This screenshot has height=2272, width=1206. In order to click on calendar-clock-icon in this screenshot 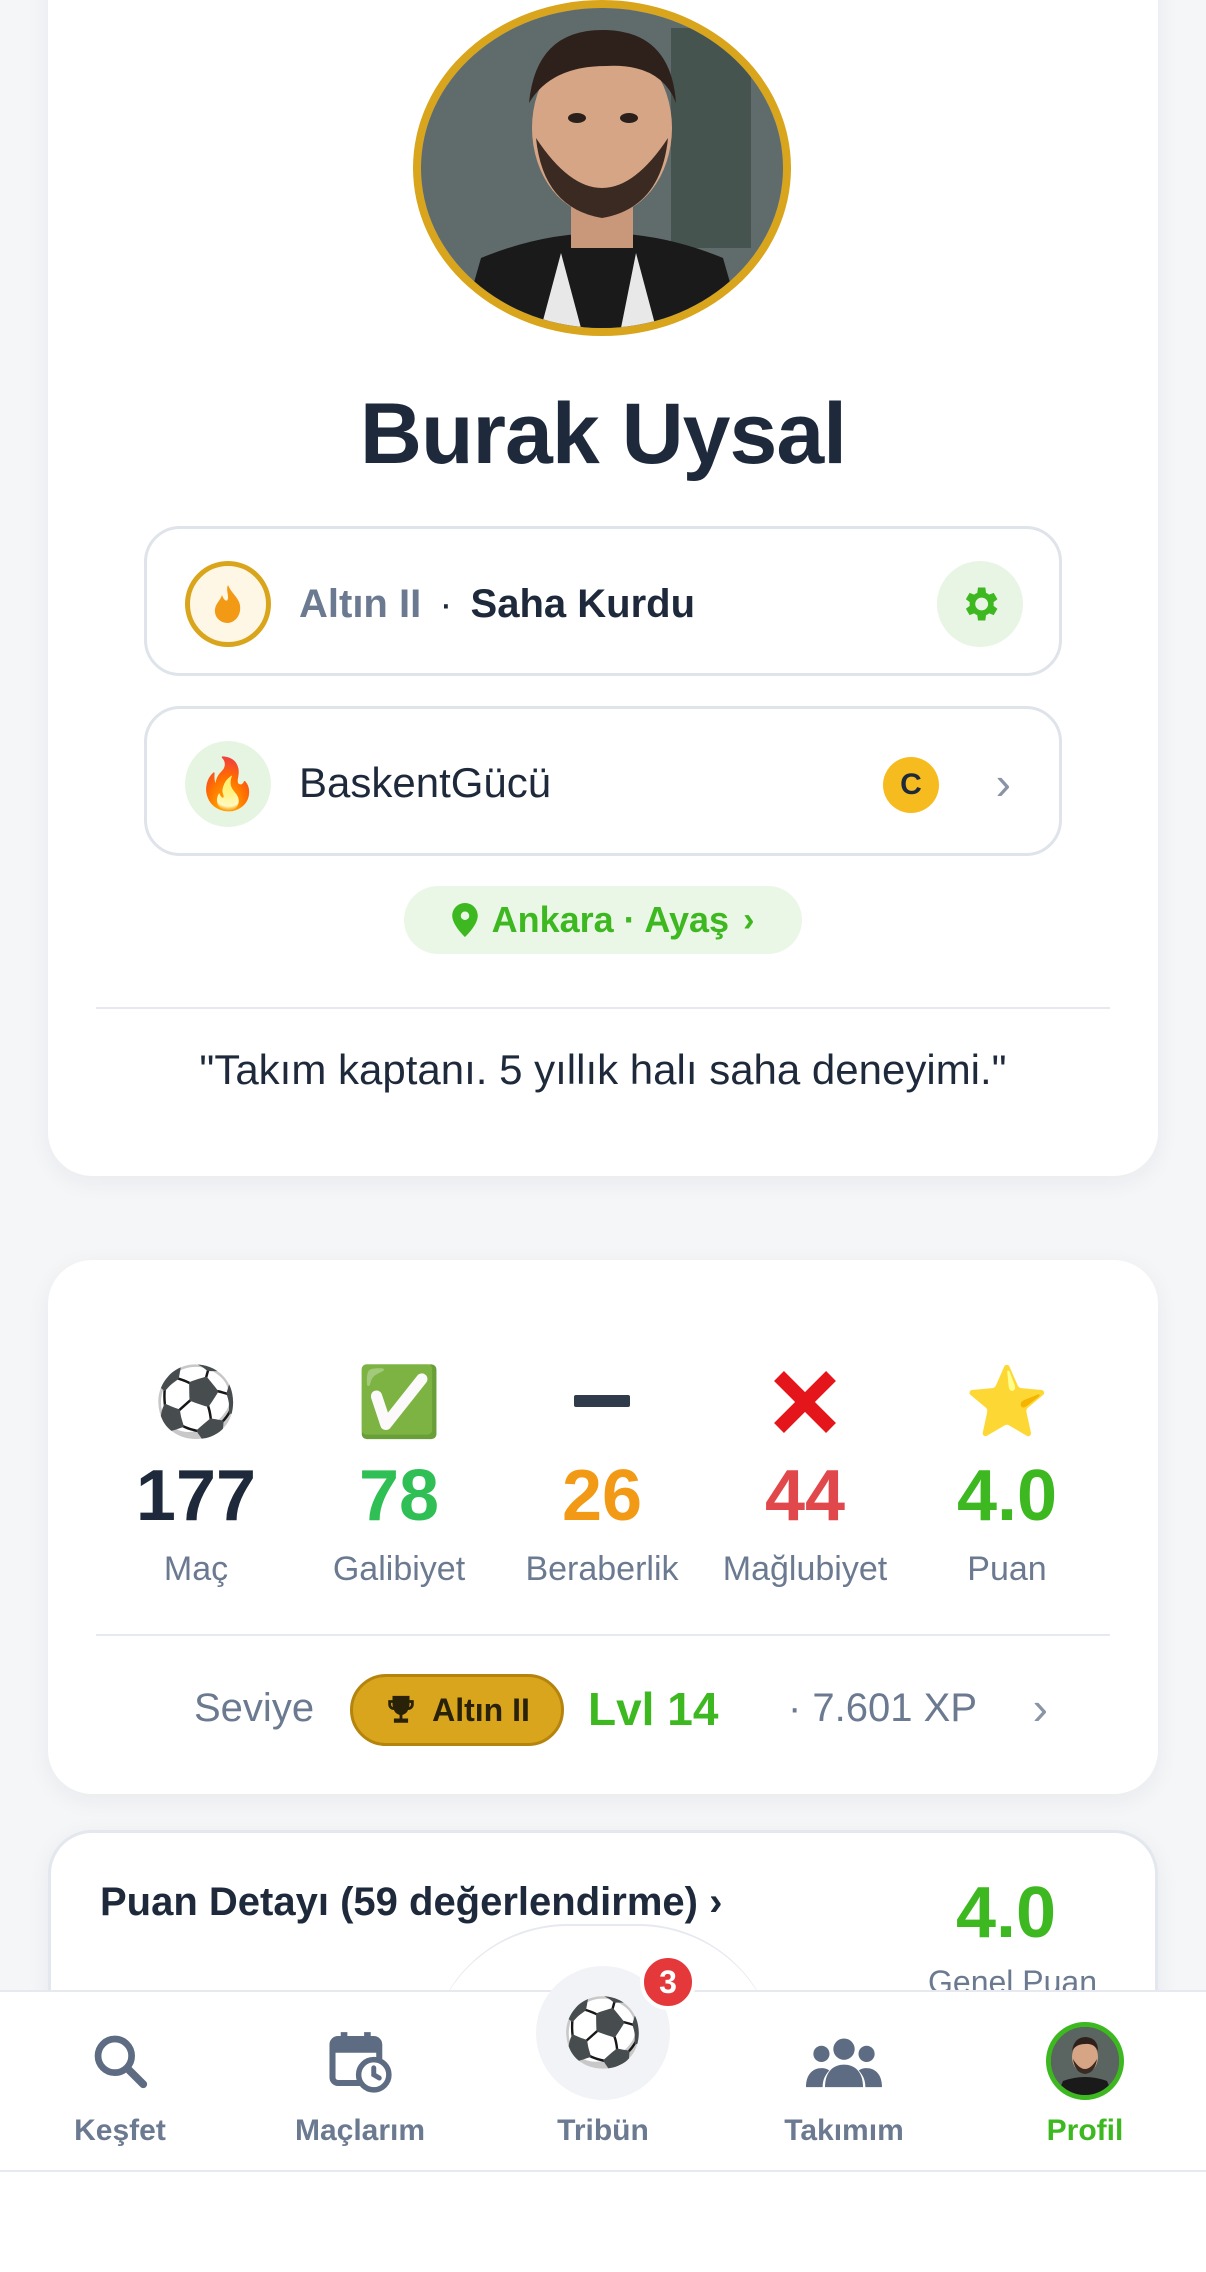, I will do `click(360, 2061)`.